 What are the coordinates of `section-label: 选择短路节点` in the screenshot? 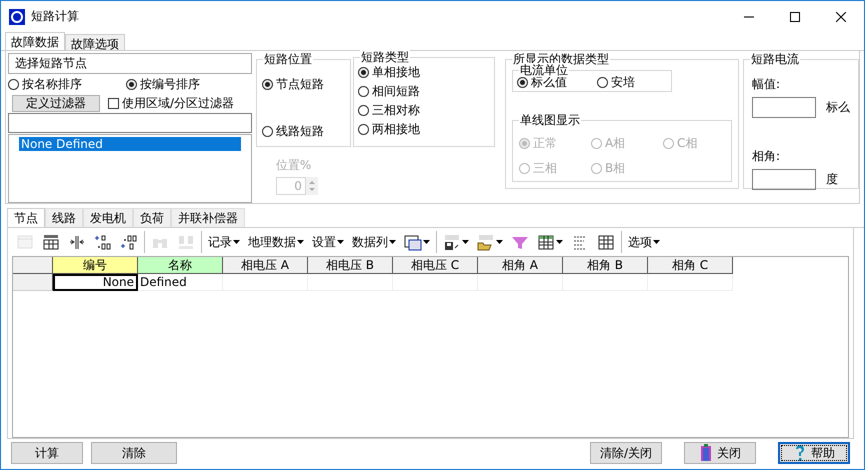 It's located at (130, 63).